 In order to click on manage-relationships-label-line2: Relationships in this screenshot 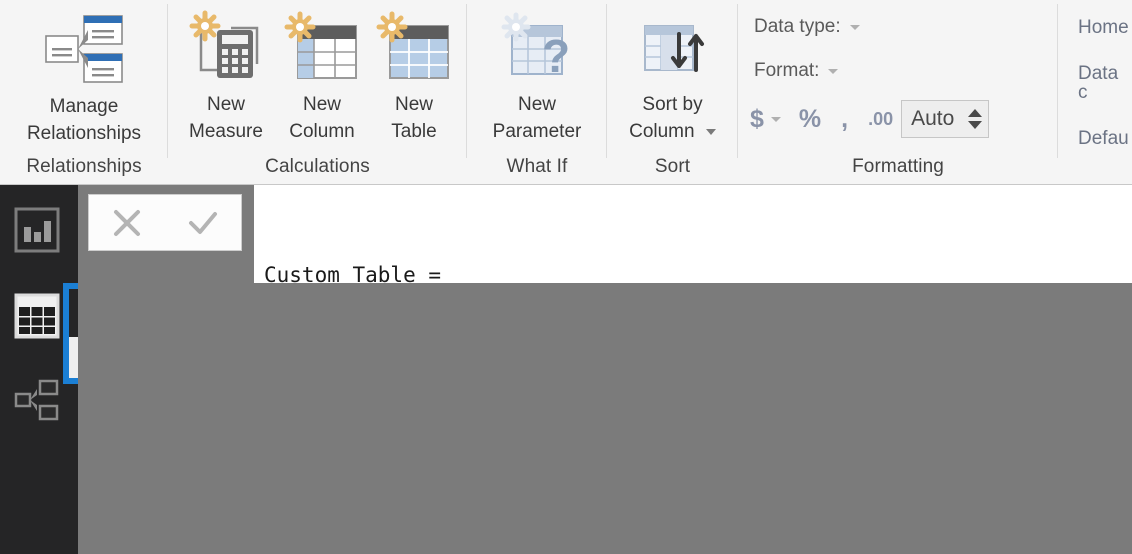, I will do `click(84, 133)`.